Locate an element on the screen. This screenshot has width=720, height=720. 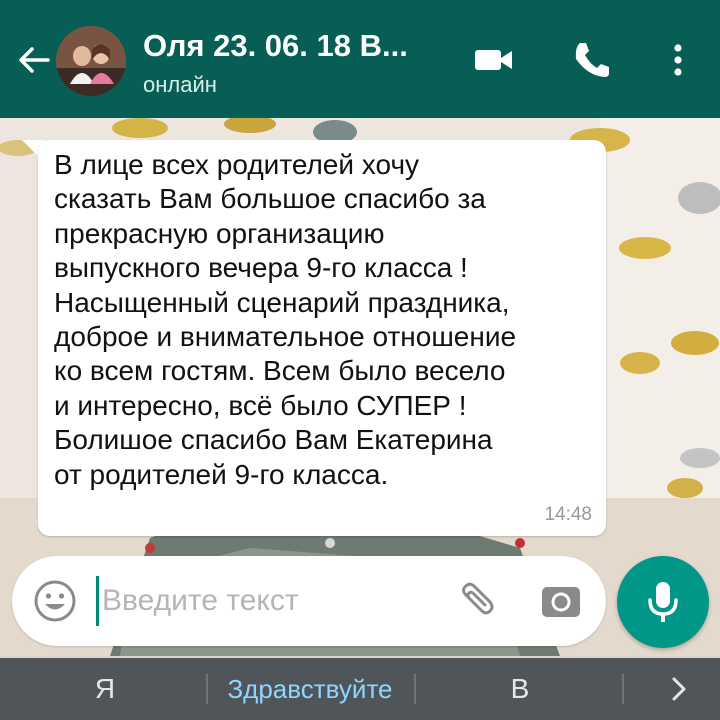
message-line: В лице всех родителей хочу is located at coordinates (237, 164).